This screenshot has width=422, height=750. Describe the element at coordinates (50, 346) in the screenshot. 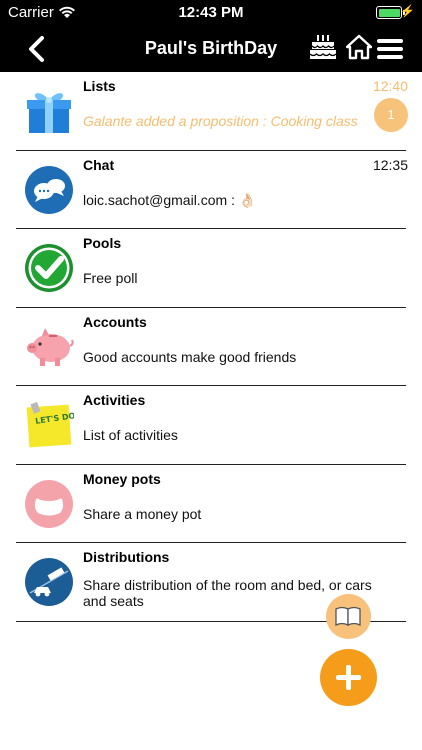

I see `piggy-bank-icon` at that location.